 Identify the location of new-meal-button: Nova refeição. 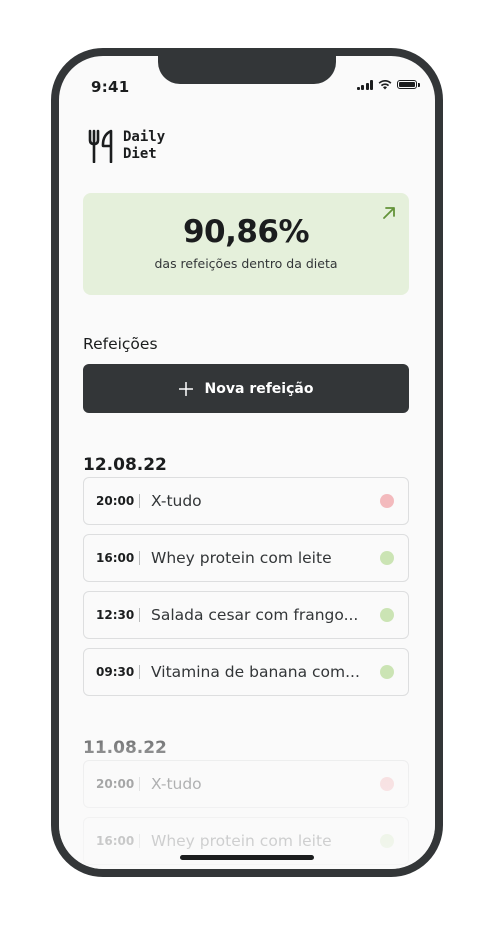
(246, 388).